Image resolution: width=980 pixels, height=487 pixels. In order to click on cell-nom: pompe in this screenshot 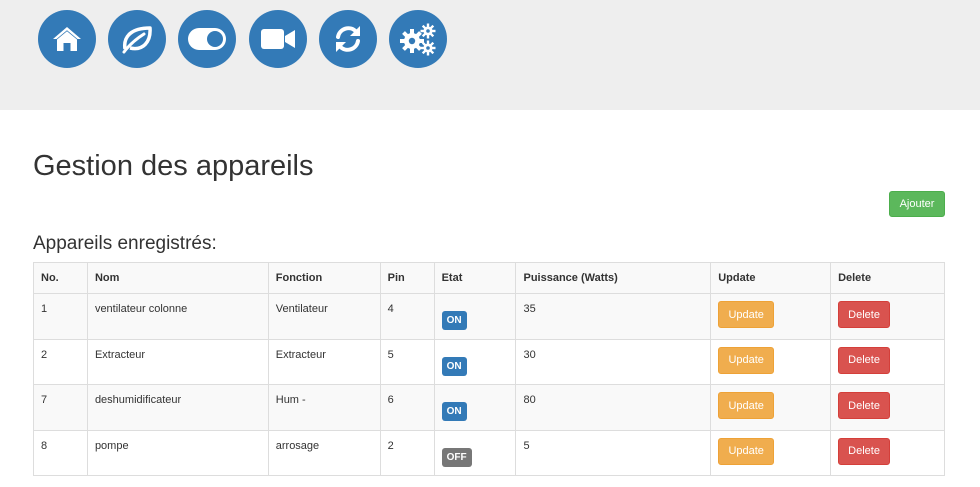, I will do `click(177, 452)`.